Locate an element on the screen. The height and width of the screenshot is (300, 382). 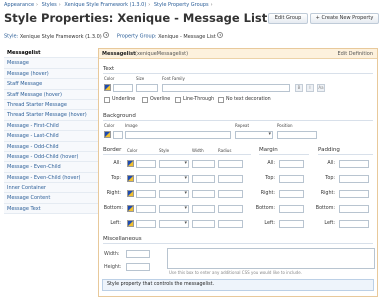
misc-height-label: Height: is located at coordinates (113, 267).